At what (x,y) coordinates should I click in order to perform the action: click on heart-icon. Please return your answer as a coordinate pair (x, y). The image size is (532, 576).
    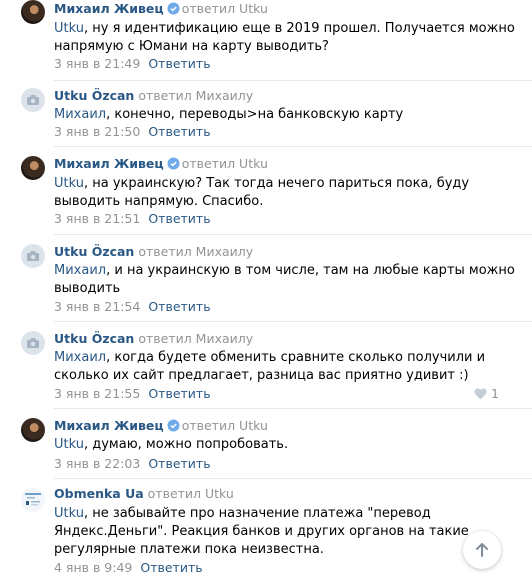
    Looking at the image, I should click on (480, 394).